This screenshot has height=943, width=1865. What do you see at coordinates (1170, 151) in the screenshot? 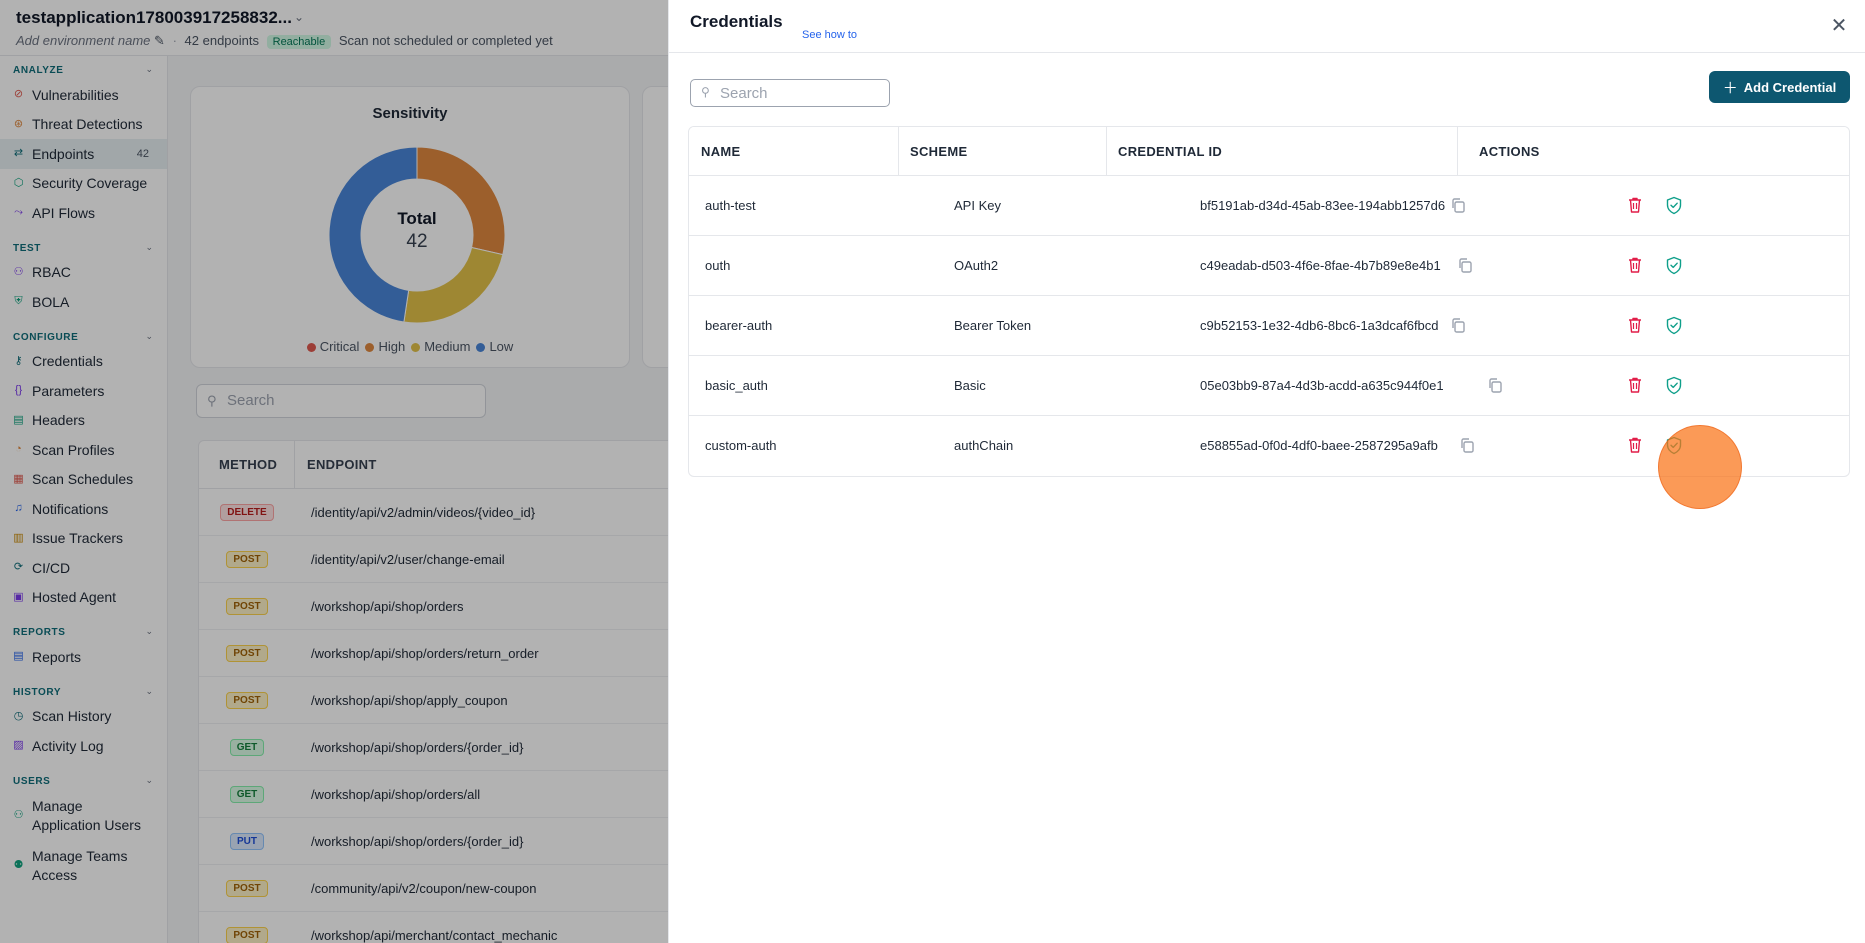
I see `credential-id-column-header: CREDENTIAL ID` at bounding box center [1170, 151].